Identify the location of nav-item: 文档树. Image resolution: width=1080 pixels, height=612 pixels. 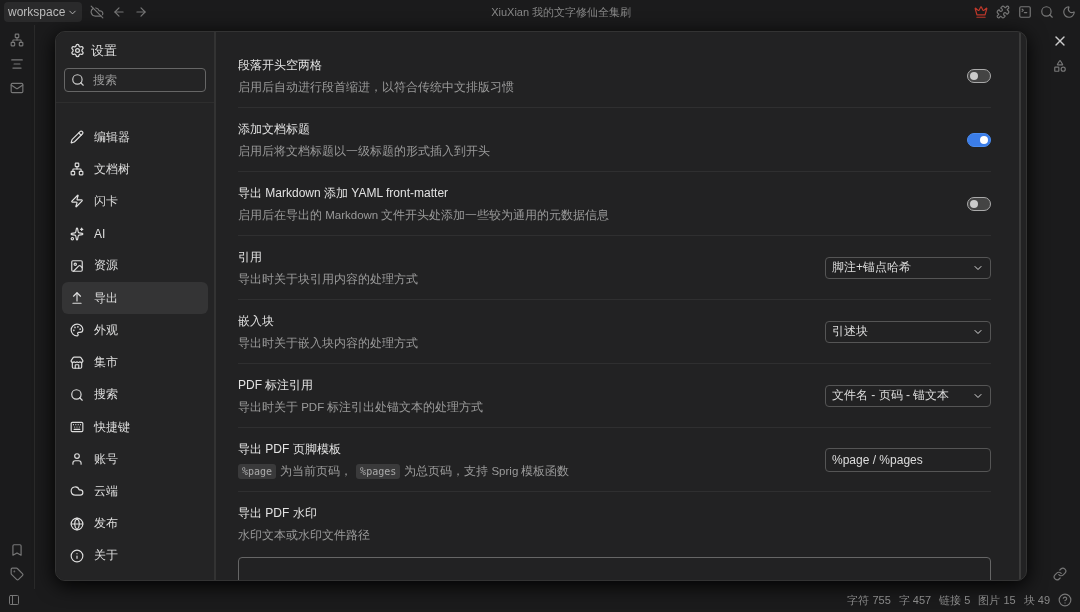
(135, 169).